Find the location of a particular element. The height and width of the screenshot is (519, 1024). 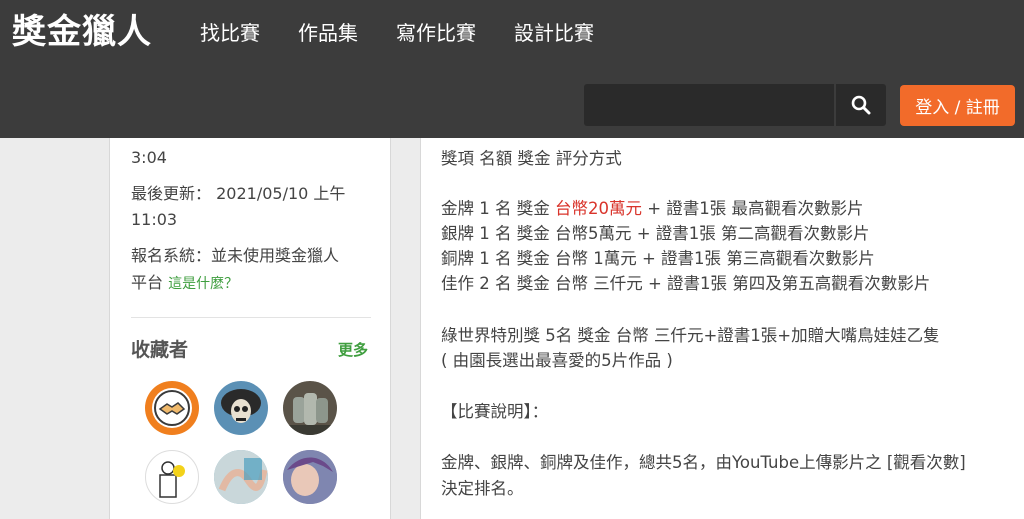

prize-silver: 銀牌 1 名 獎金 台幣5萬元 + 證書1張 第二高觀看次數影片 is located at coordinates (655, 233).